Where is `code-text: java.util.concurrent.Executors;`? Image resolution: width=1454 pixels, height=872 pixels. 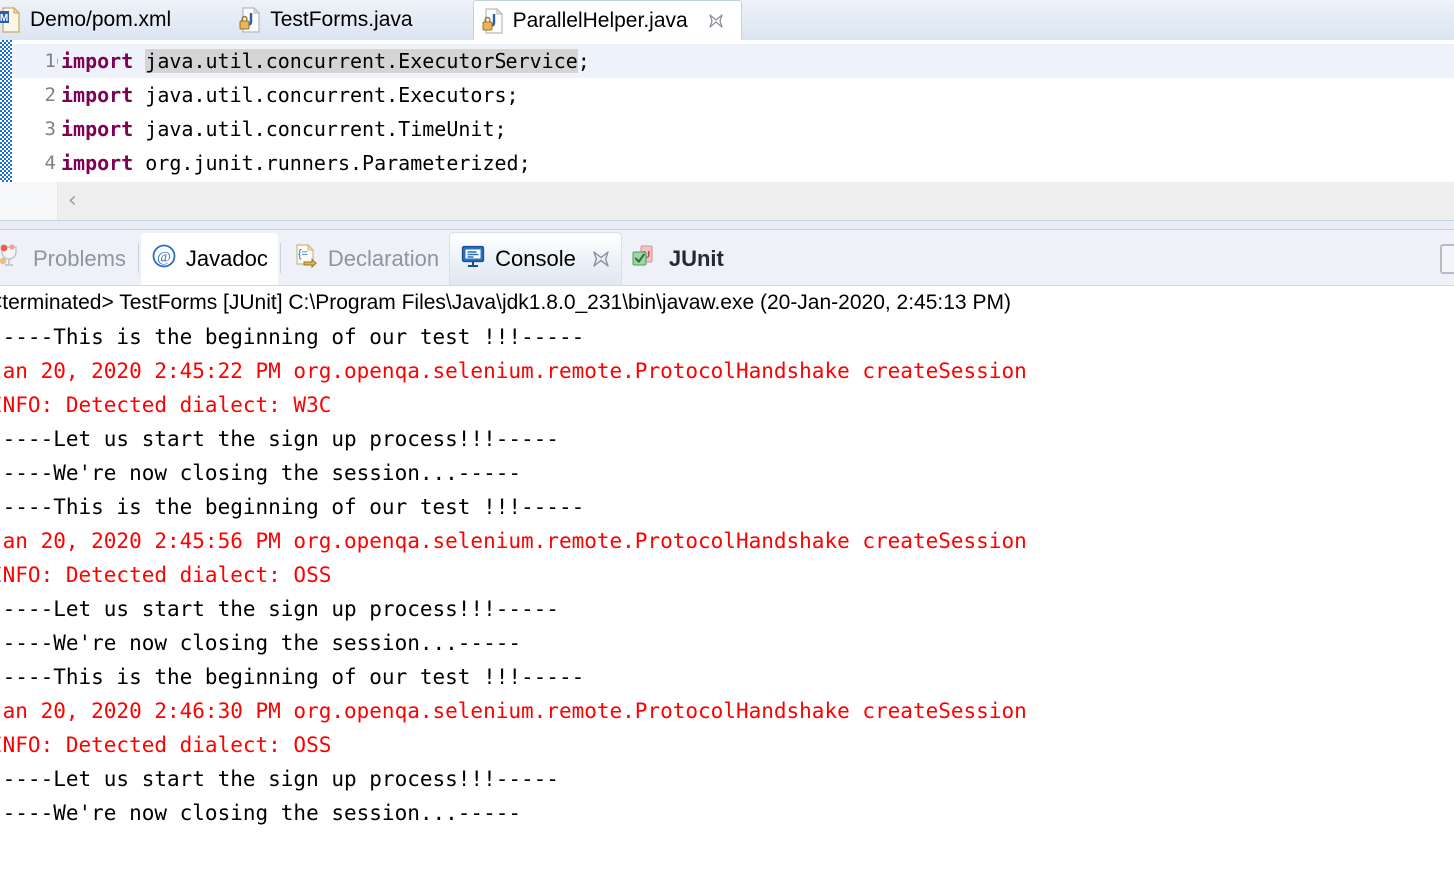 code-text: java.util.concurrent.Executors; is located at coordinates (332, 95).